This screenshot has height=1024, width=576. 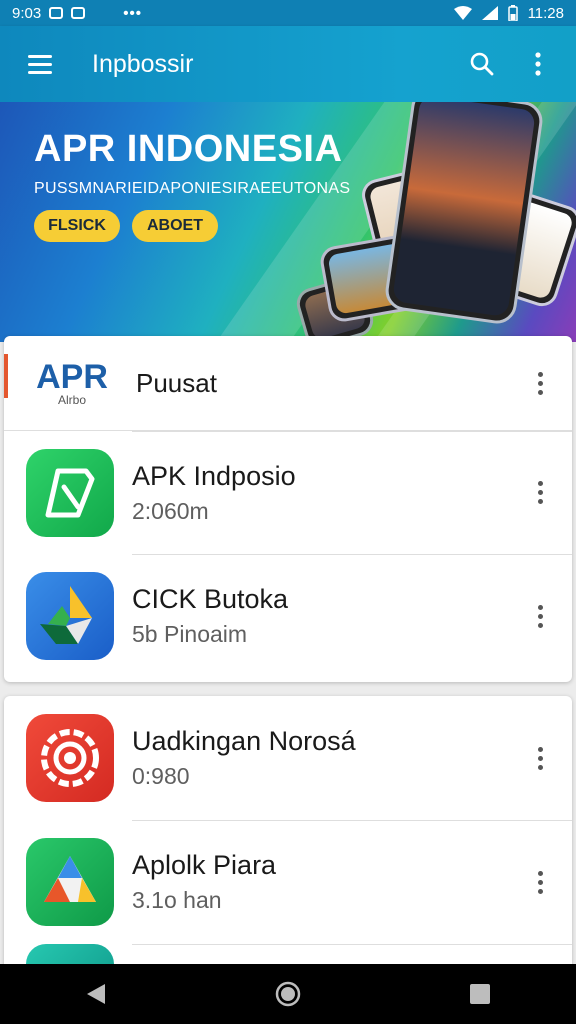 What do you see at coordinates (177, 900) in the screenshot?
I see `app-meta: 3.1o han` at bounding box center [177, 900].